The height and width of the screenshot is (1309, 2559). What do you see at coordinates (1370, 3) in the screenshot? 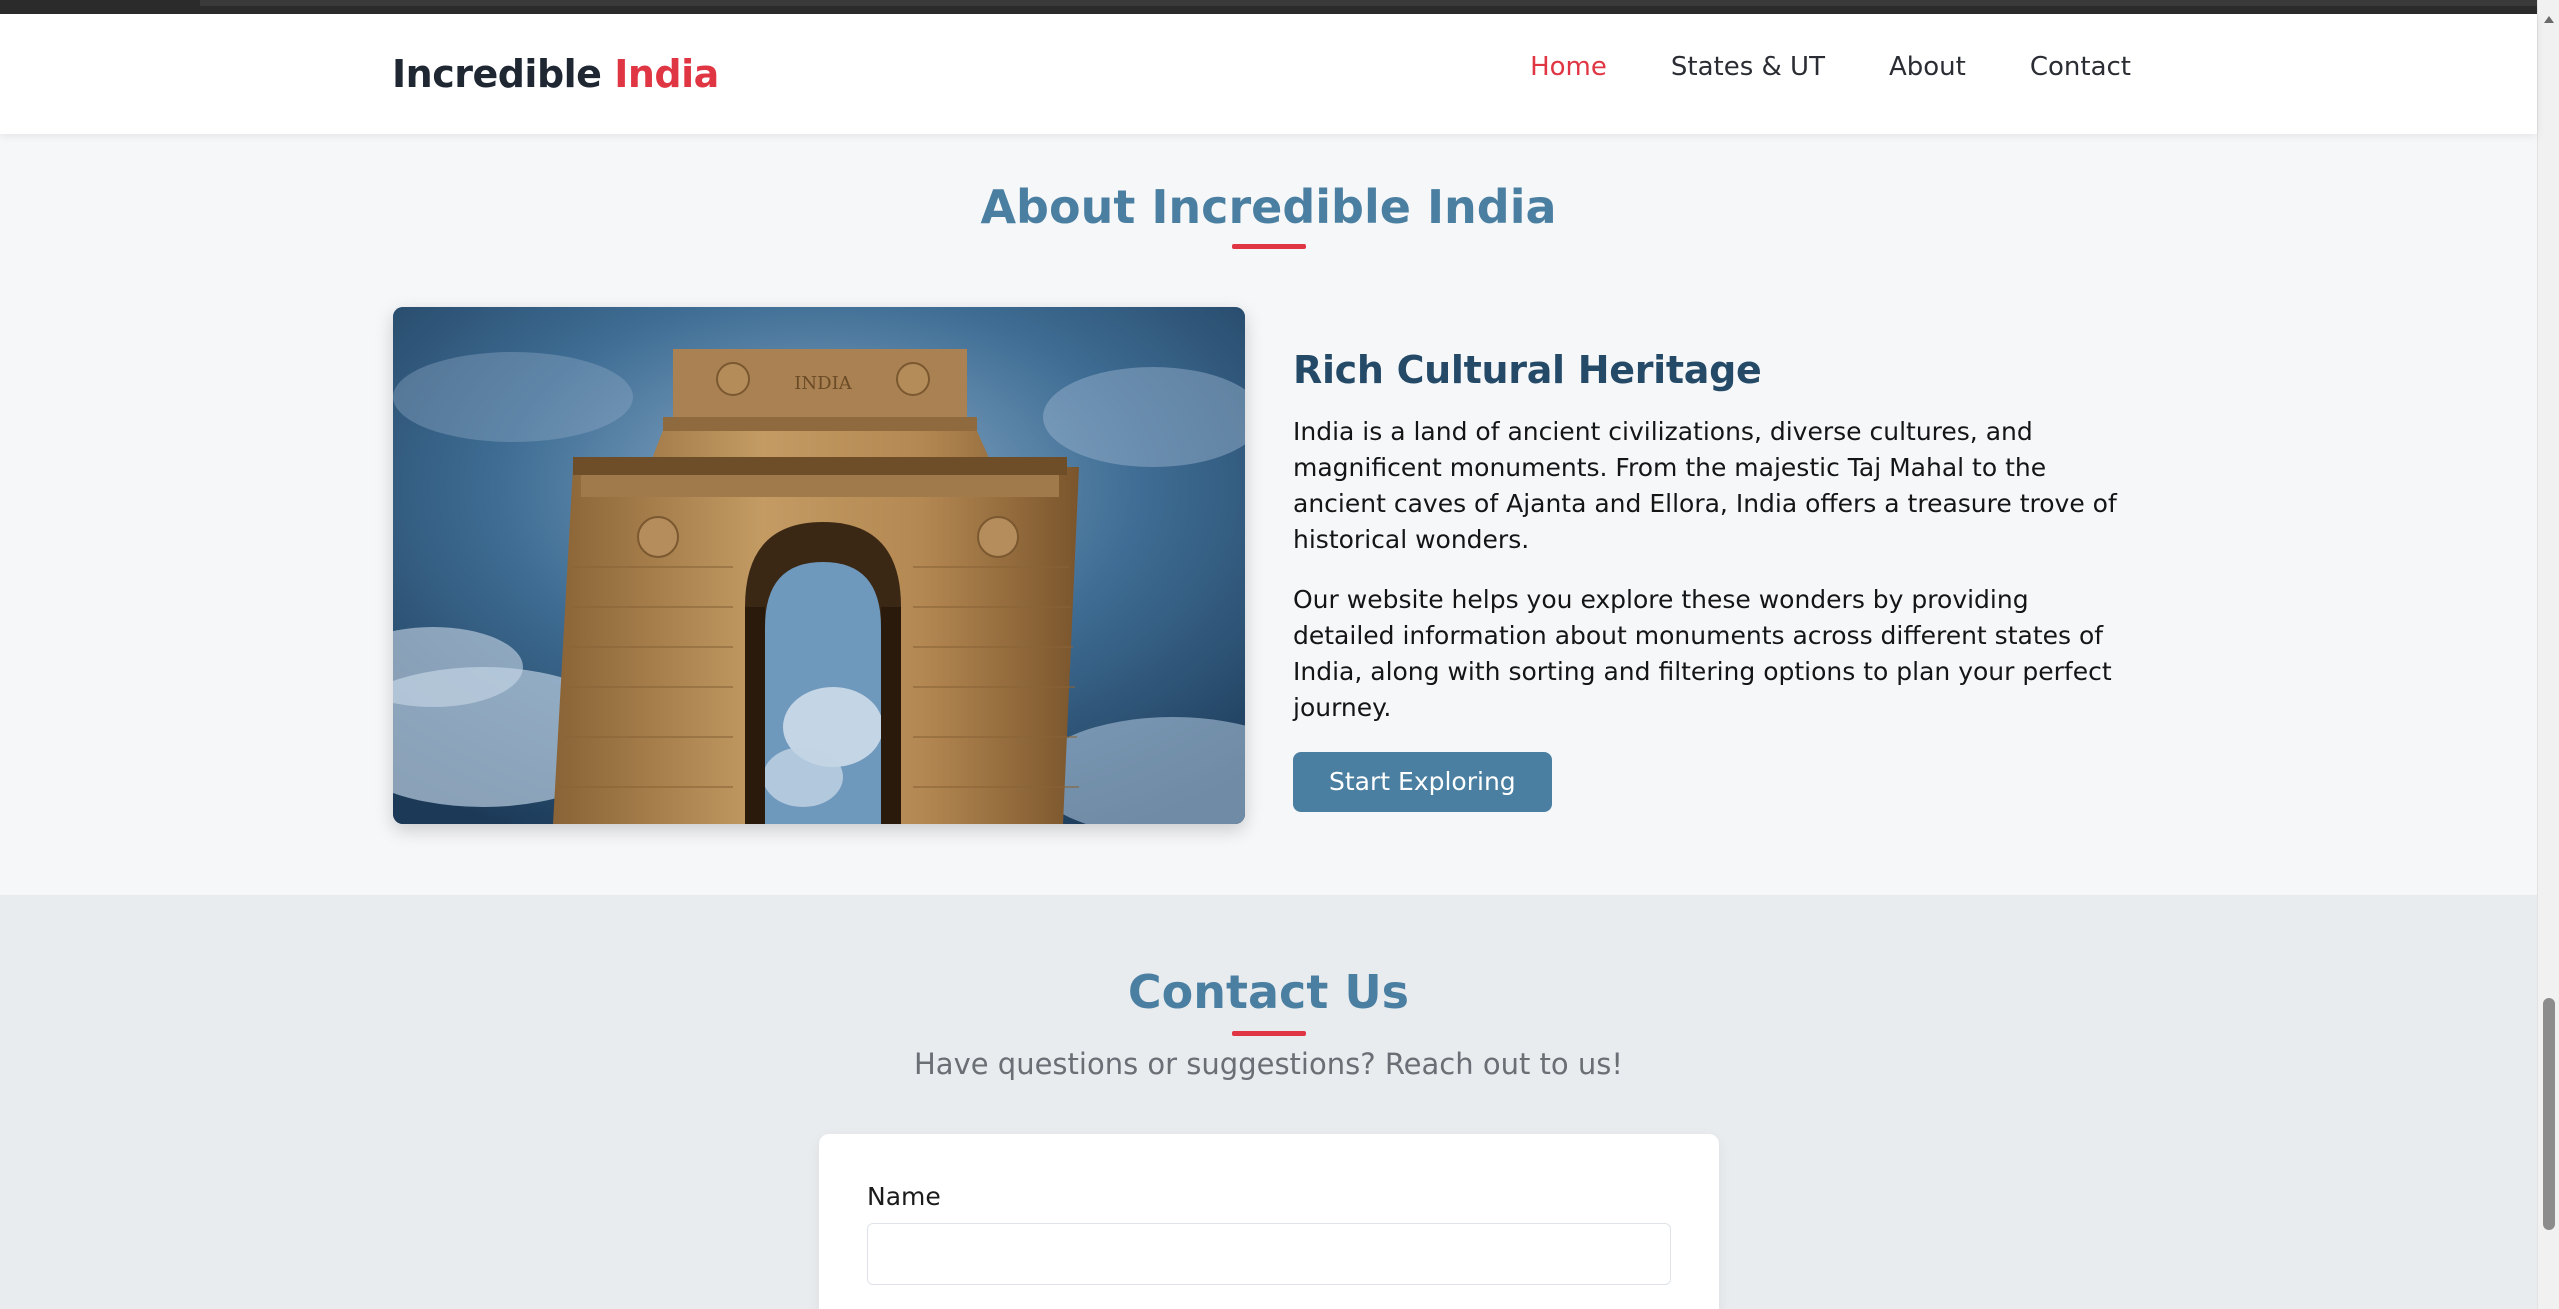
I see `browser-tab-line` at bounding box center [1370, 3].